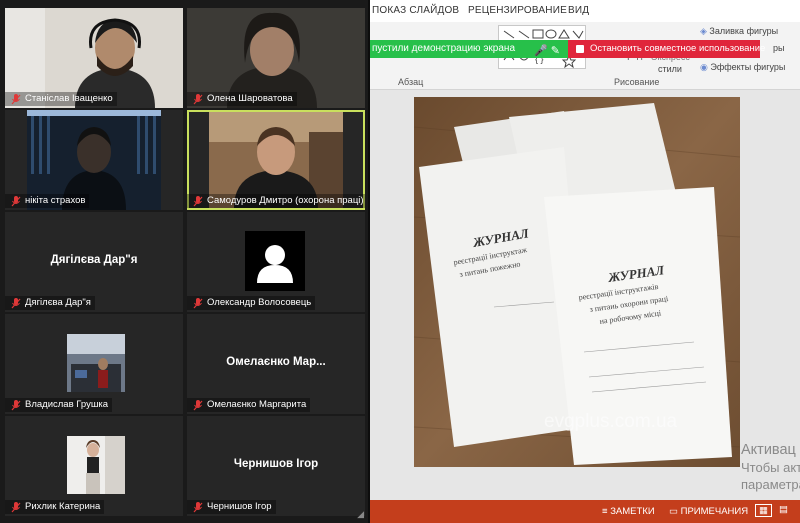  I want to click on participant-name: Чернишов Ігор, so click(231, 507).